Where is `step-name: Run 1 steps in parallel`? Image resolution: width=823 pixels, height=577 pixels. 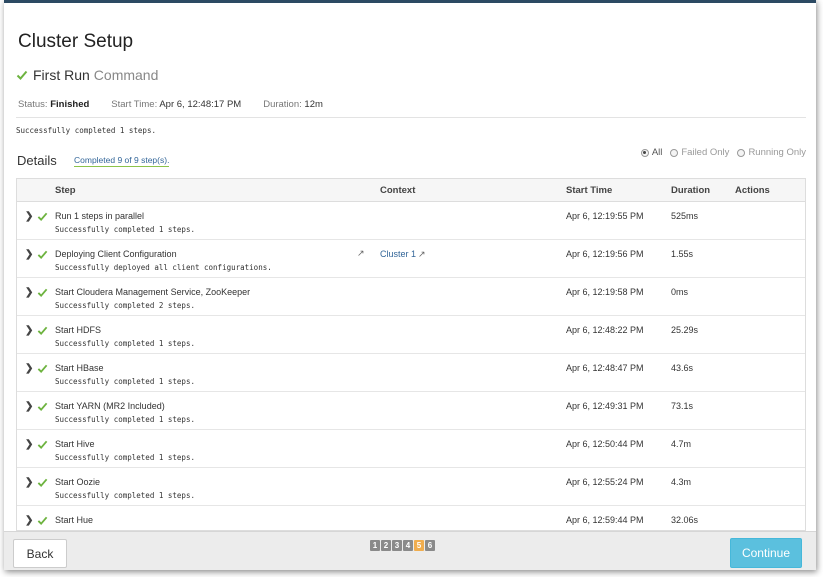 step-name: Run 1 steps in parallel is located at coordinates (100, 216).